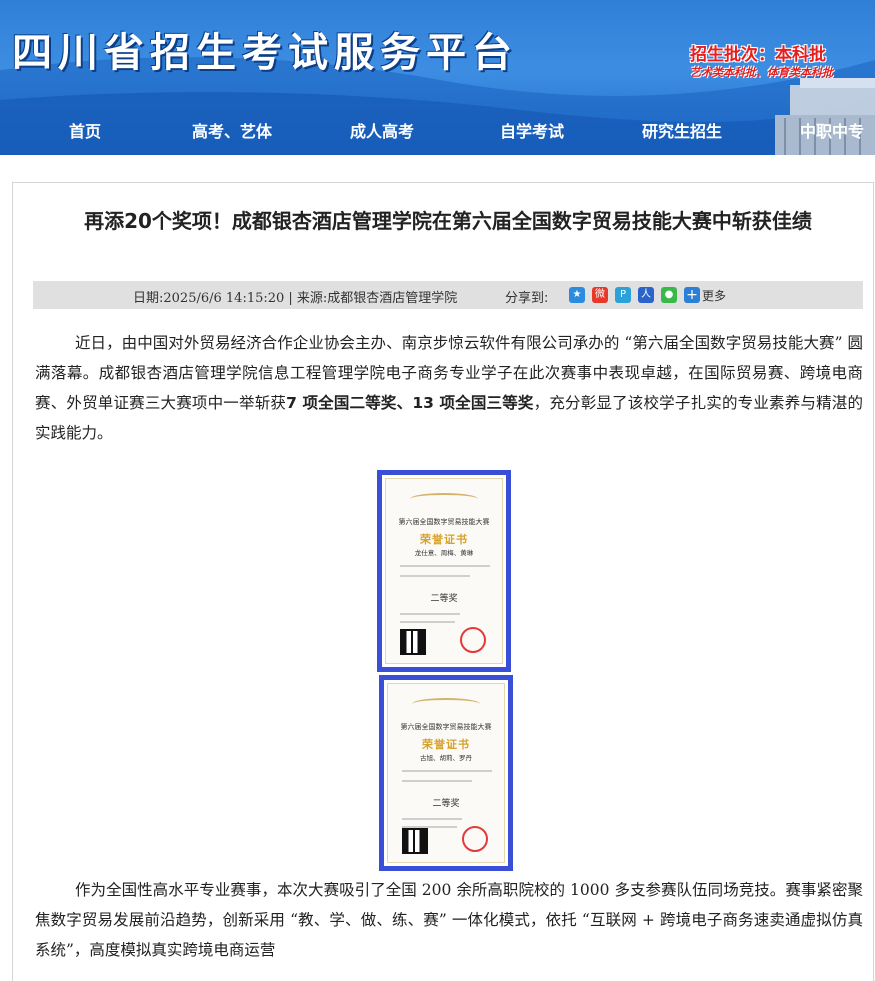  I want to click on nav-self-study-exam: 自学考试, so click(532, 130).